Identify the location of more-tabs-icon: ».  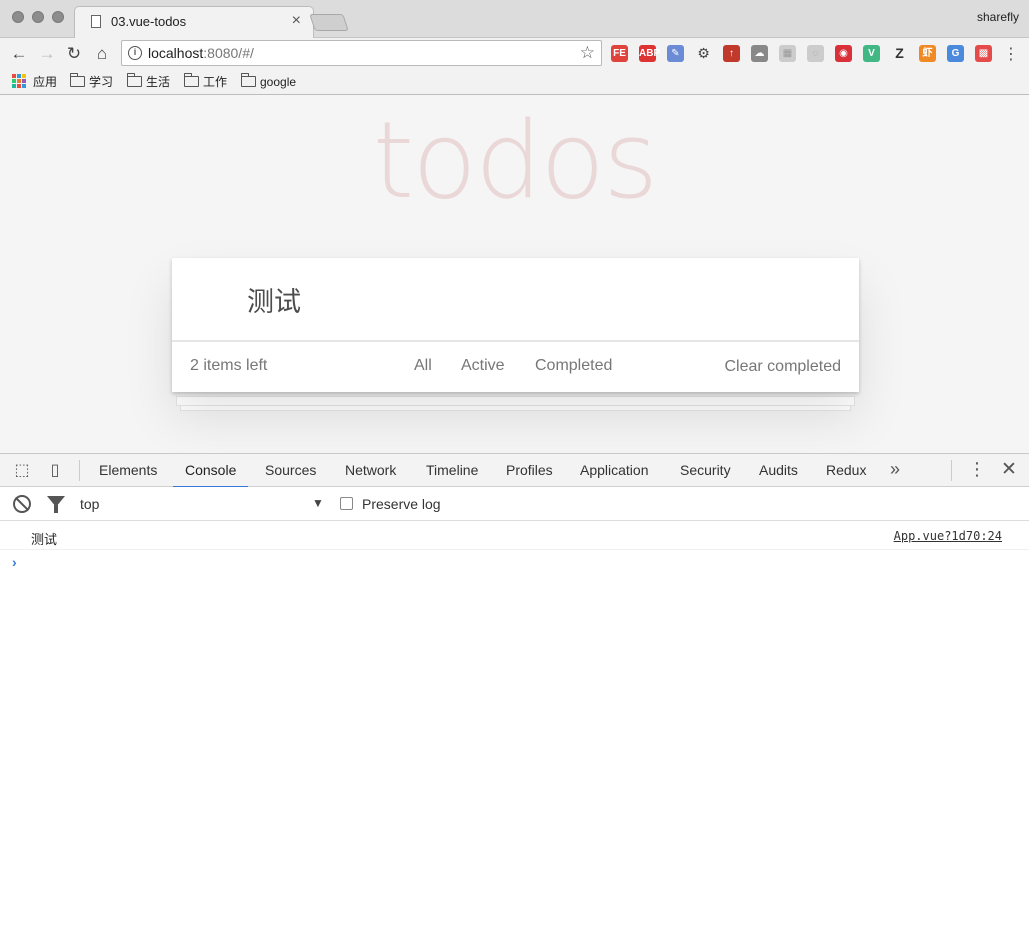
(895, 469).